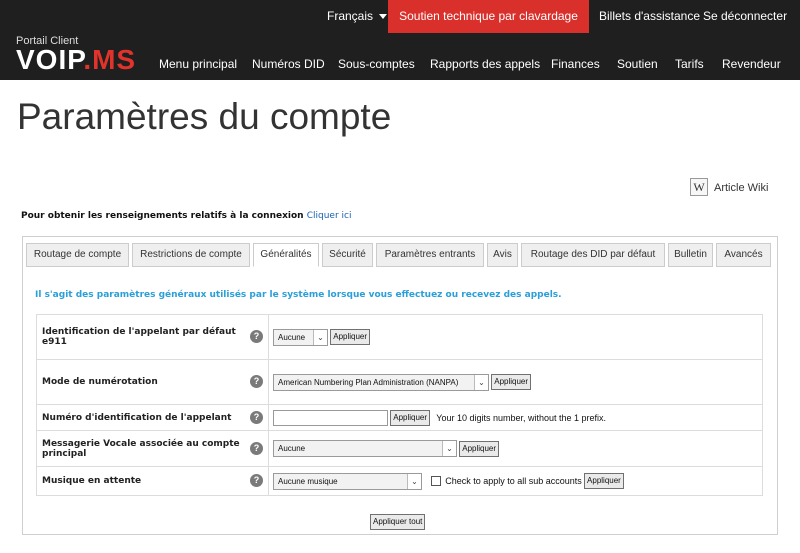 This screenshot has width=800, height=553. Describe the element at coordinates (511, 382) in the screenshot. I see `dial-mode-apply-button: Appliquer` at that location.